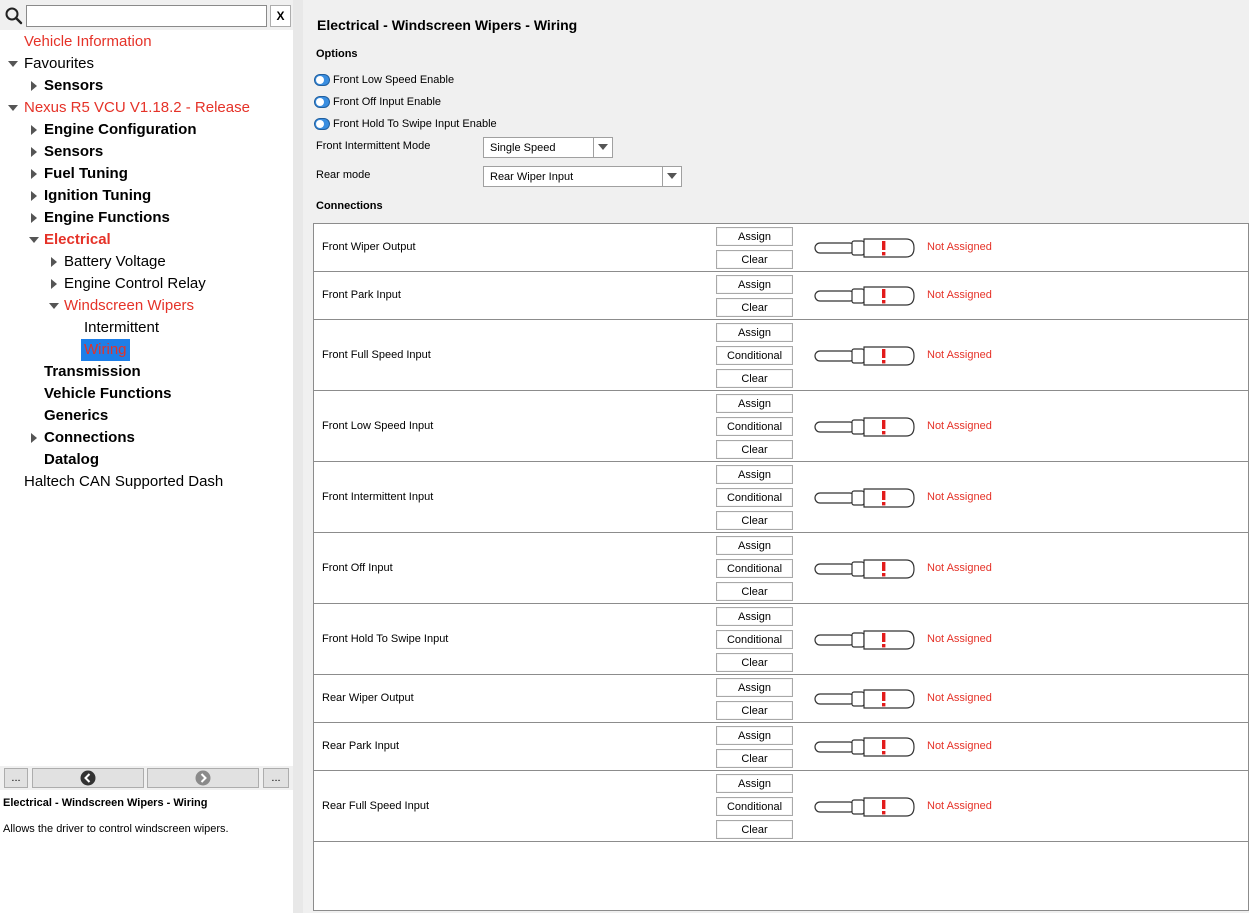 The height and width of the screenshot is (913, 1249). Describe the element at coordinates (146, 372) in the screenshot. I see `tree-item: Transmission` at that location.